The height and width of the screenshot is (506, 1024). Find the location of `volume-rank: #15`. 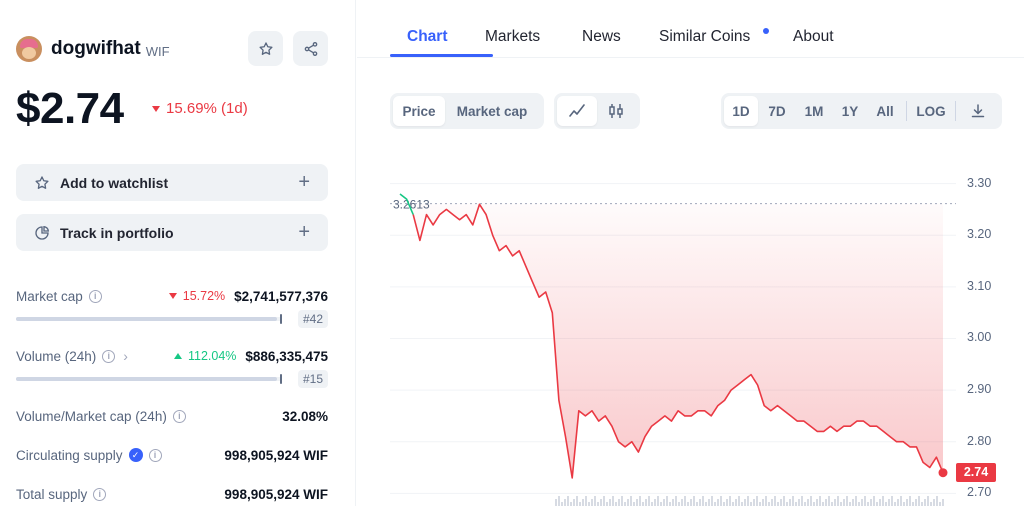

volume-rank: #15 is located at coordinates (312, 379).